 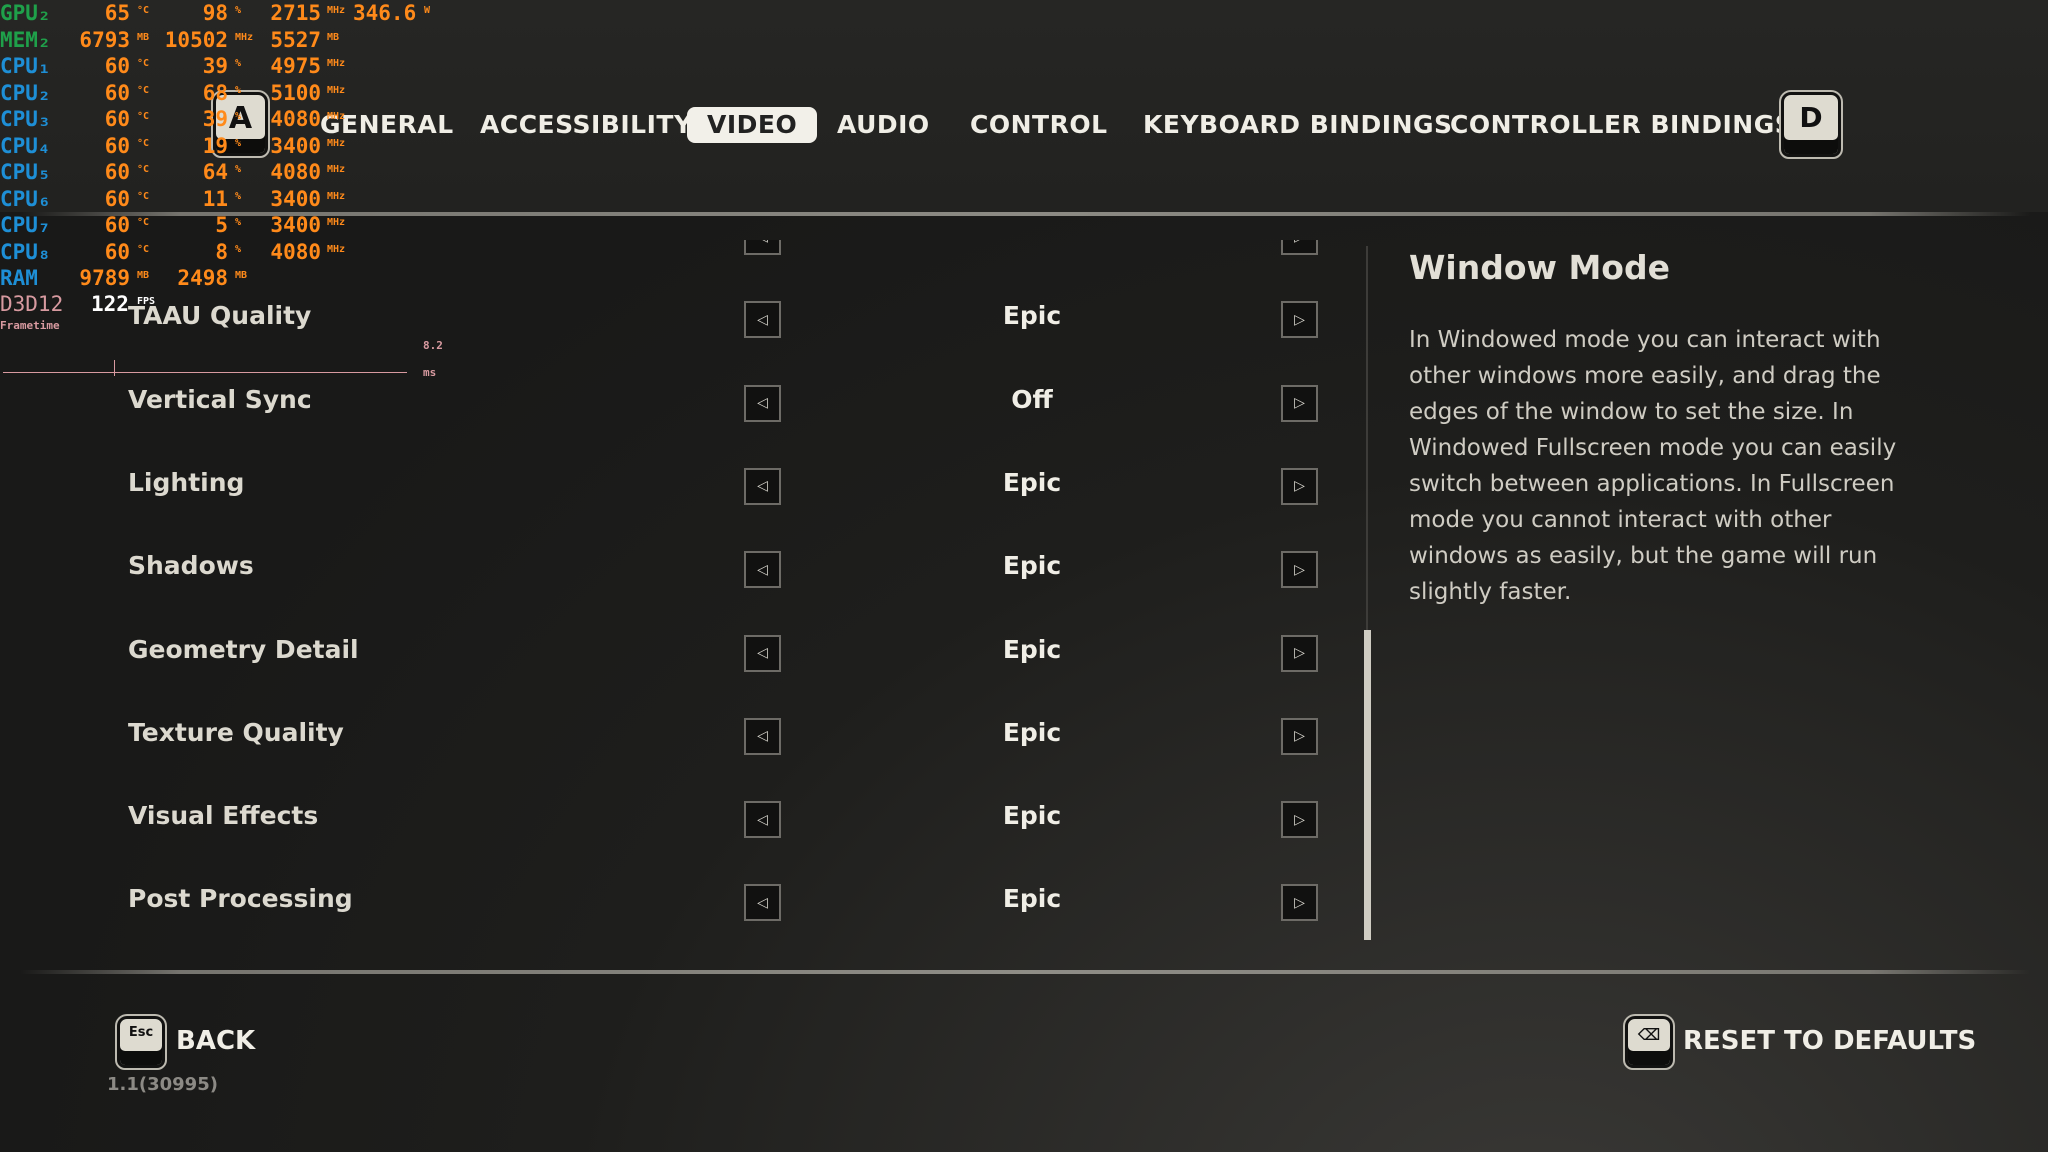 What do you see at coordinates (117, 13) in the screenshot?
I see `overlay-value: 65` at bounding box center [117, 13].